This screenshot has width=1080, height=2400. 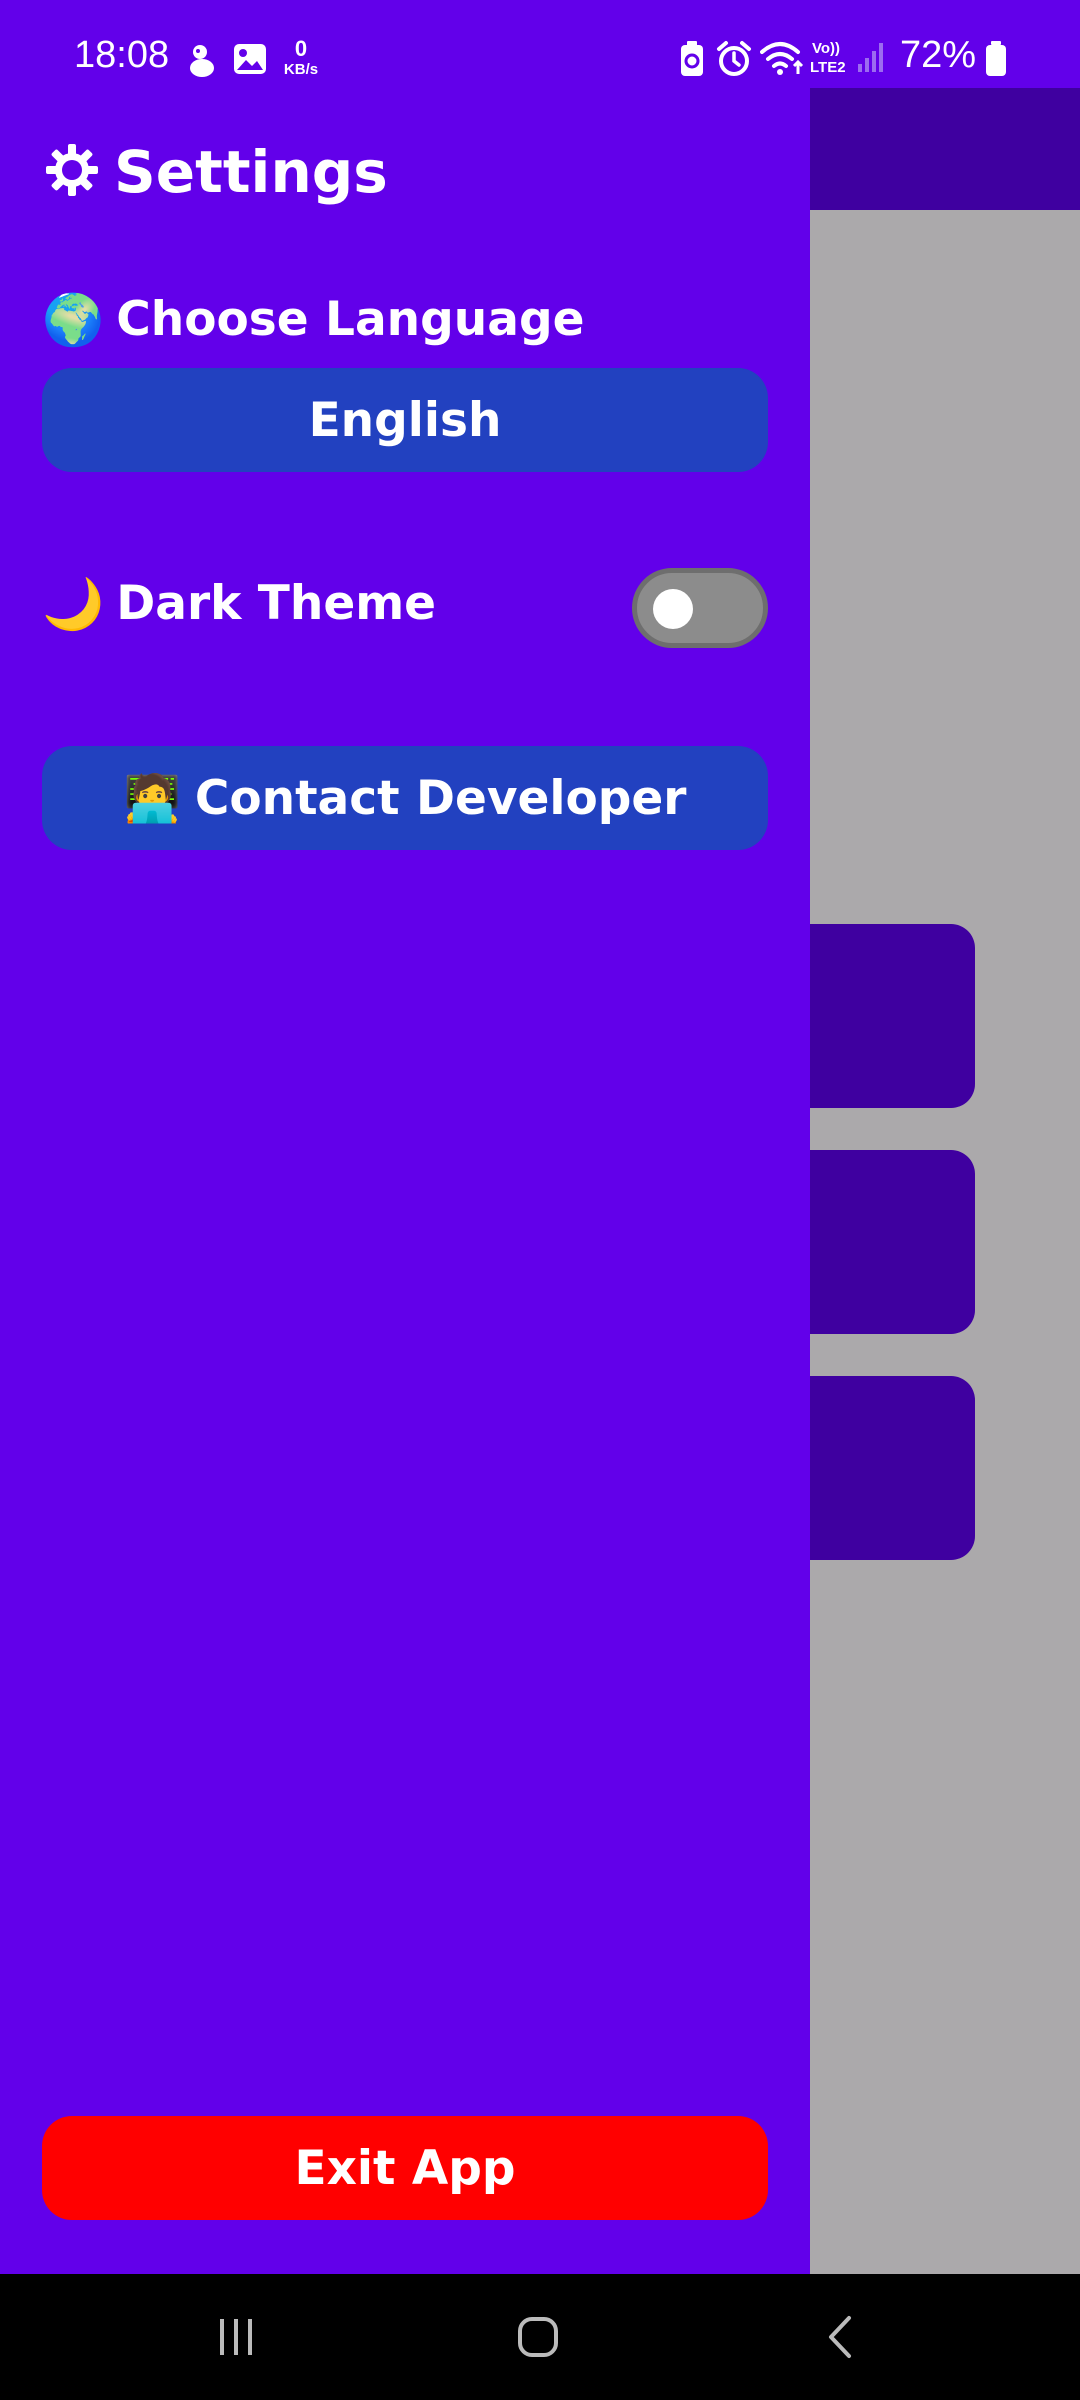 What do you see at coordinates (938, 55) in the screenshot?
I see `battery-percent: 72%` at bounding box center [938, 55].